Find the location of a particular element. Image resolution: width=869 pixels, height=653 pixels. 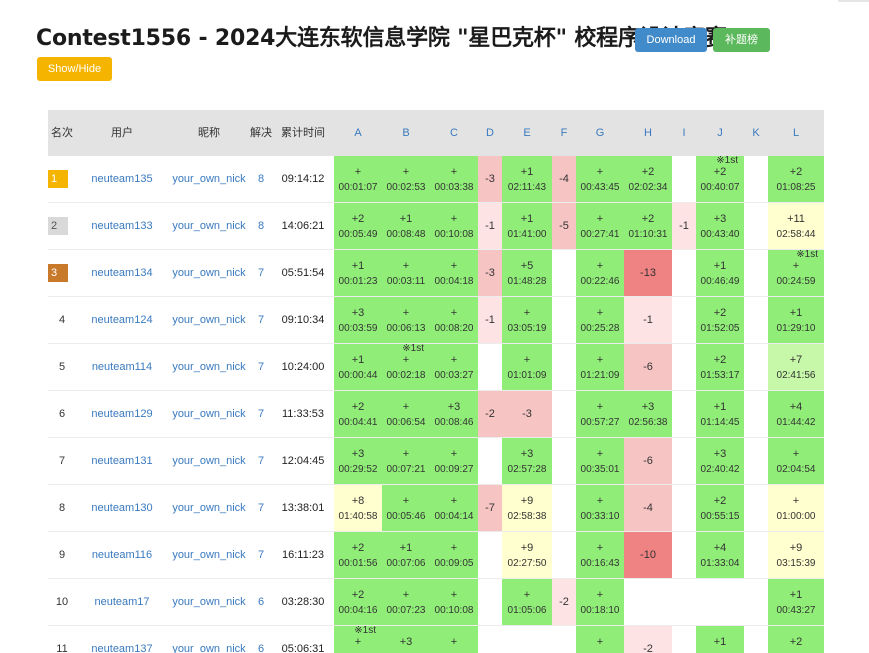

problem-cell-l: +1 00:43:27 is located at coordinates (796, 602).